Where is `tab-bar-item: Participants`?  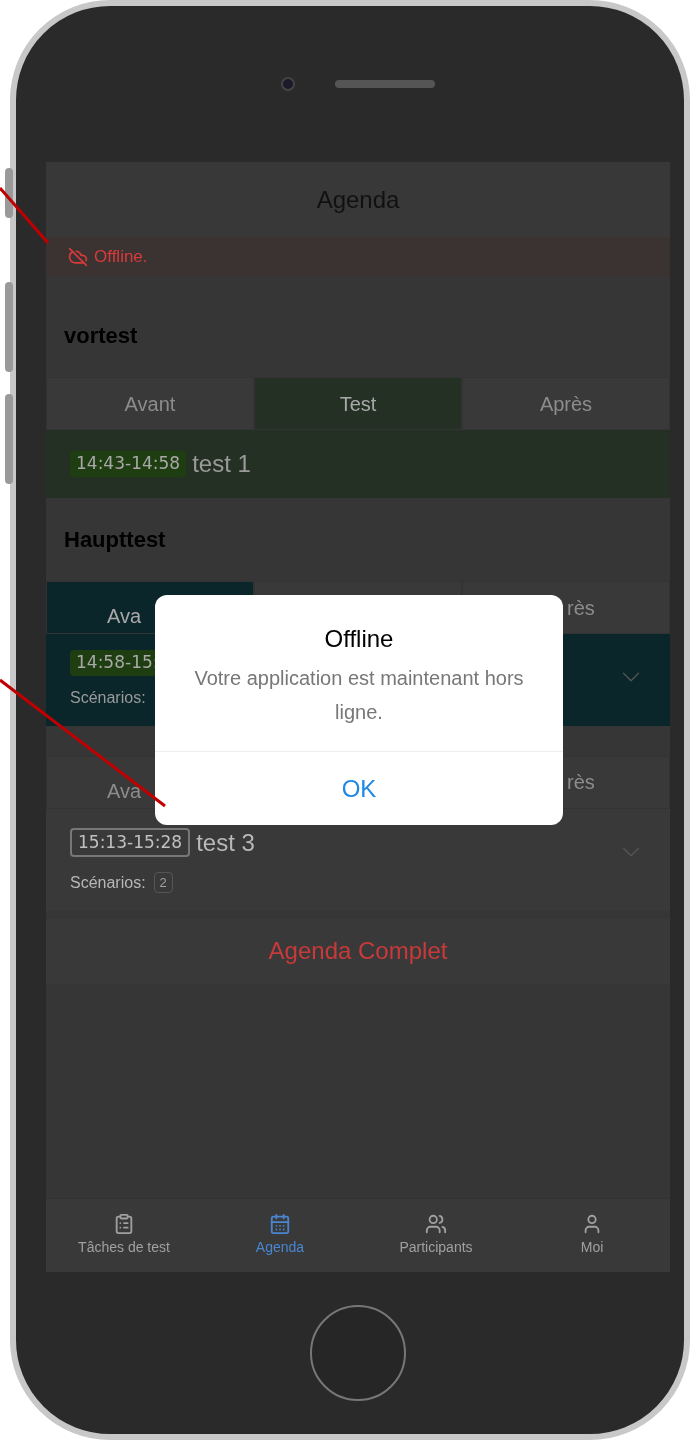 tab-bar-item: Participants is located at coordinates (436, 1235).